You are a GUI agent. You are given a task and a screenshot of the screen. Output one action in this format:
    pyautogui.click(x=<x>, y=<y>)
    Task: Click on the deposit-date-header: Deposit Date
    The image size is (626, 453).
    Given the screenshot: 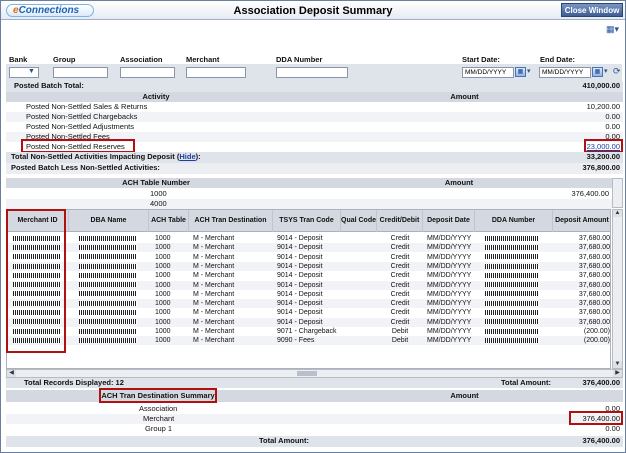 What is the action you would take?
    pyautogui.click(x=449, y=221)
    